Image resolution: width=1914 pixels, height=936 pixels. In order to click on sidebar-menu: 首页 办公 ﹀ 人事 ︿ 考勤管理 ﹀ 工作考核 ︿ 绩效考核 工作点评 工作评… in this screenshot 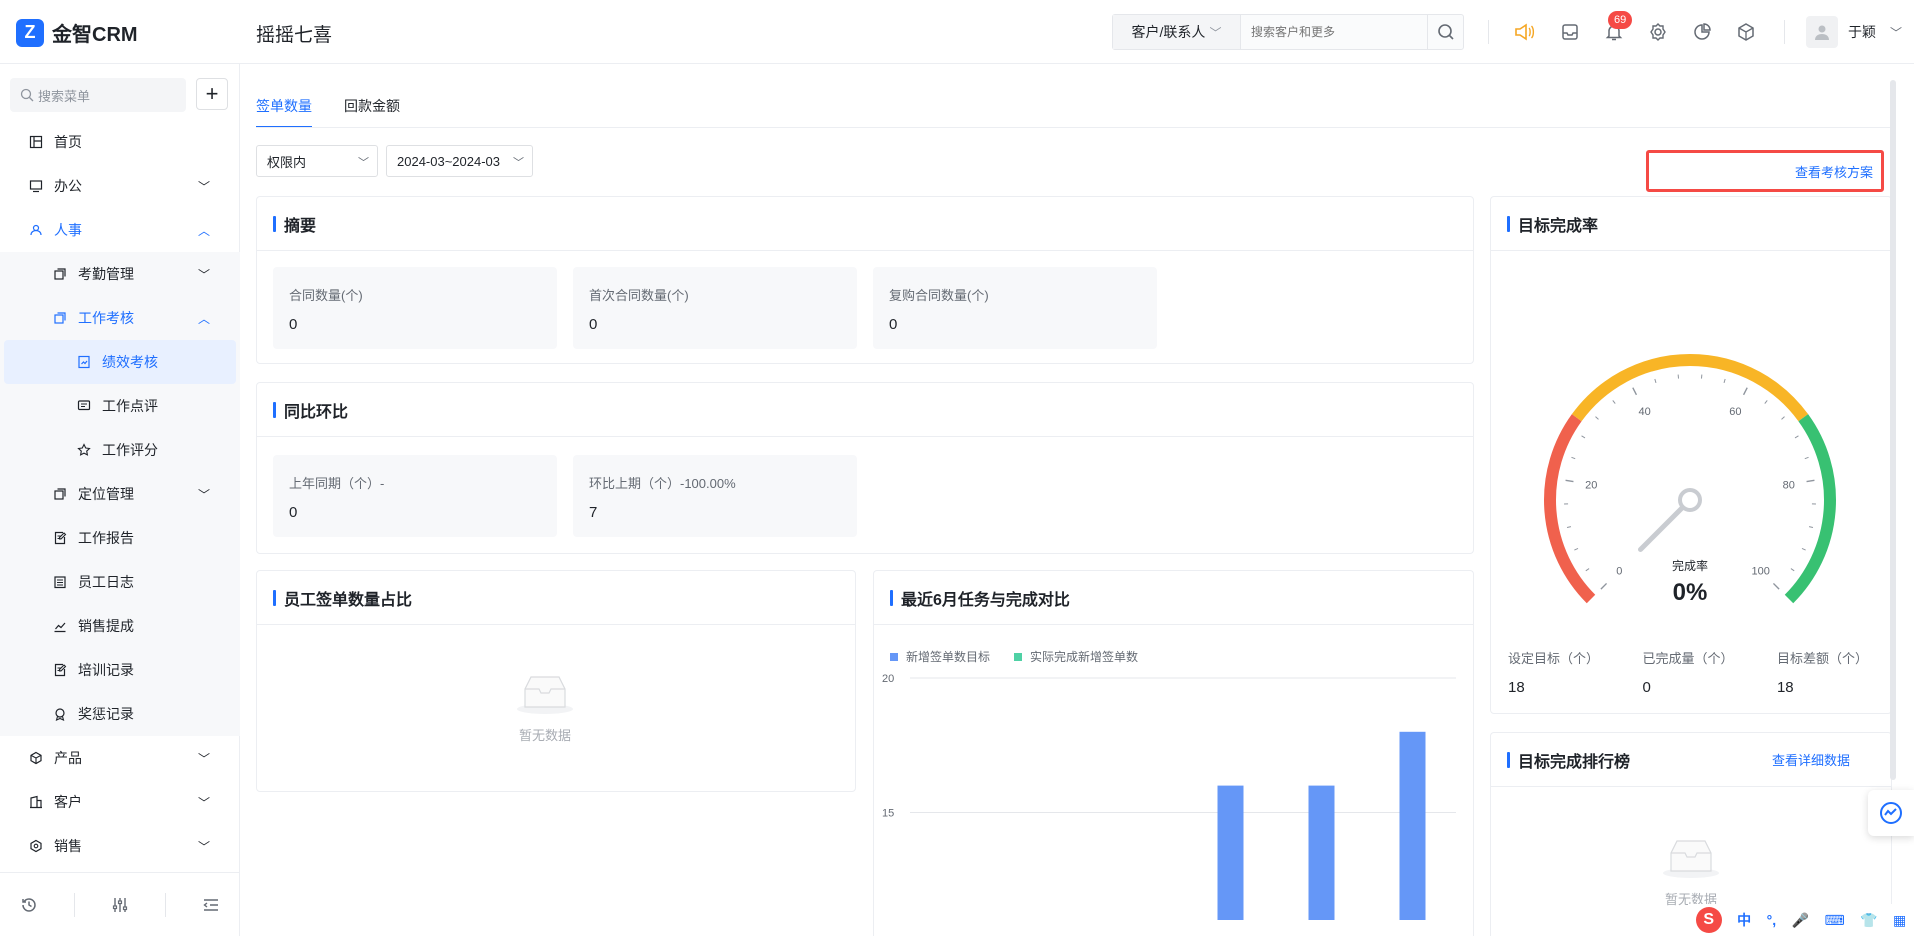, I will do `click(120, 494)`.